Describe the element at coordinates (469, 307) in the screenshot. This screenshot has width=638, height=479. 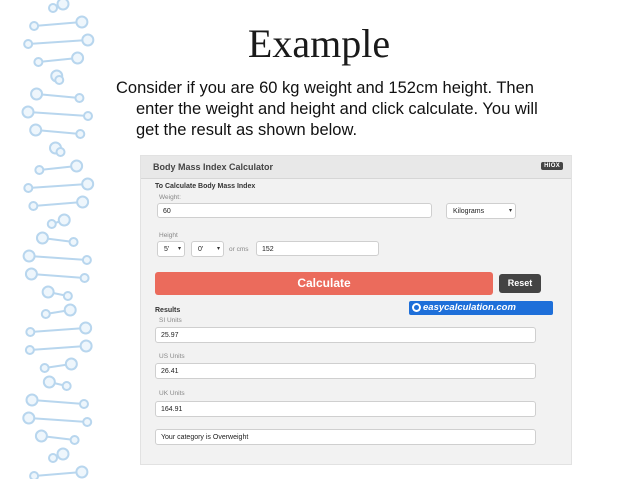
I see `brand-text: easycalculation.com` at that location.